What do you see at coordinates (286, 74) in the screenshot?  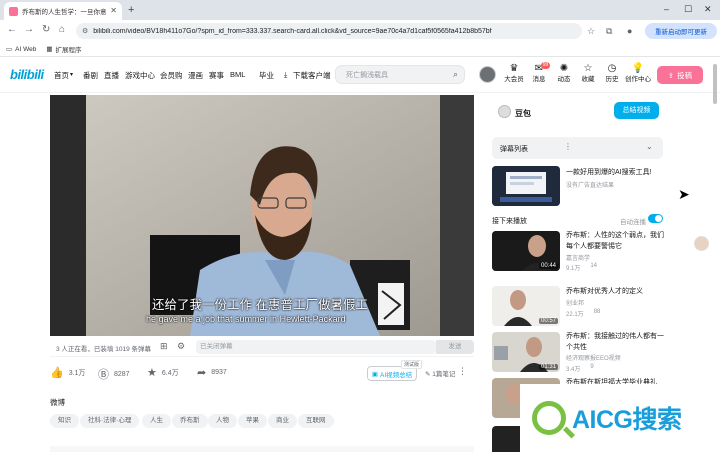 I see `download-icon: ⤓` at bounding box center [286, 74].